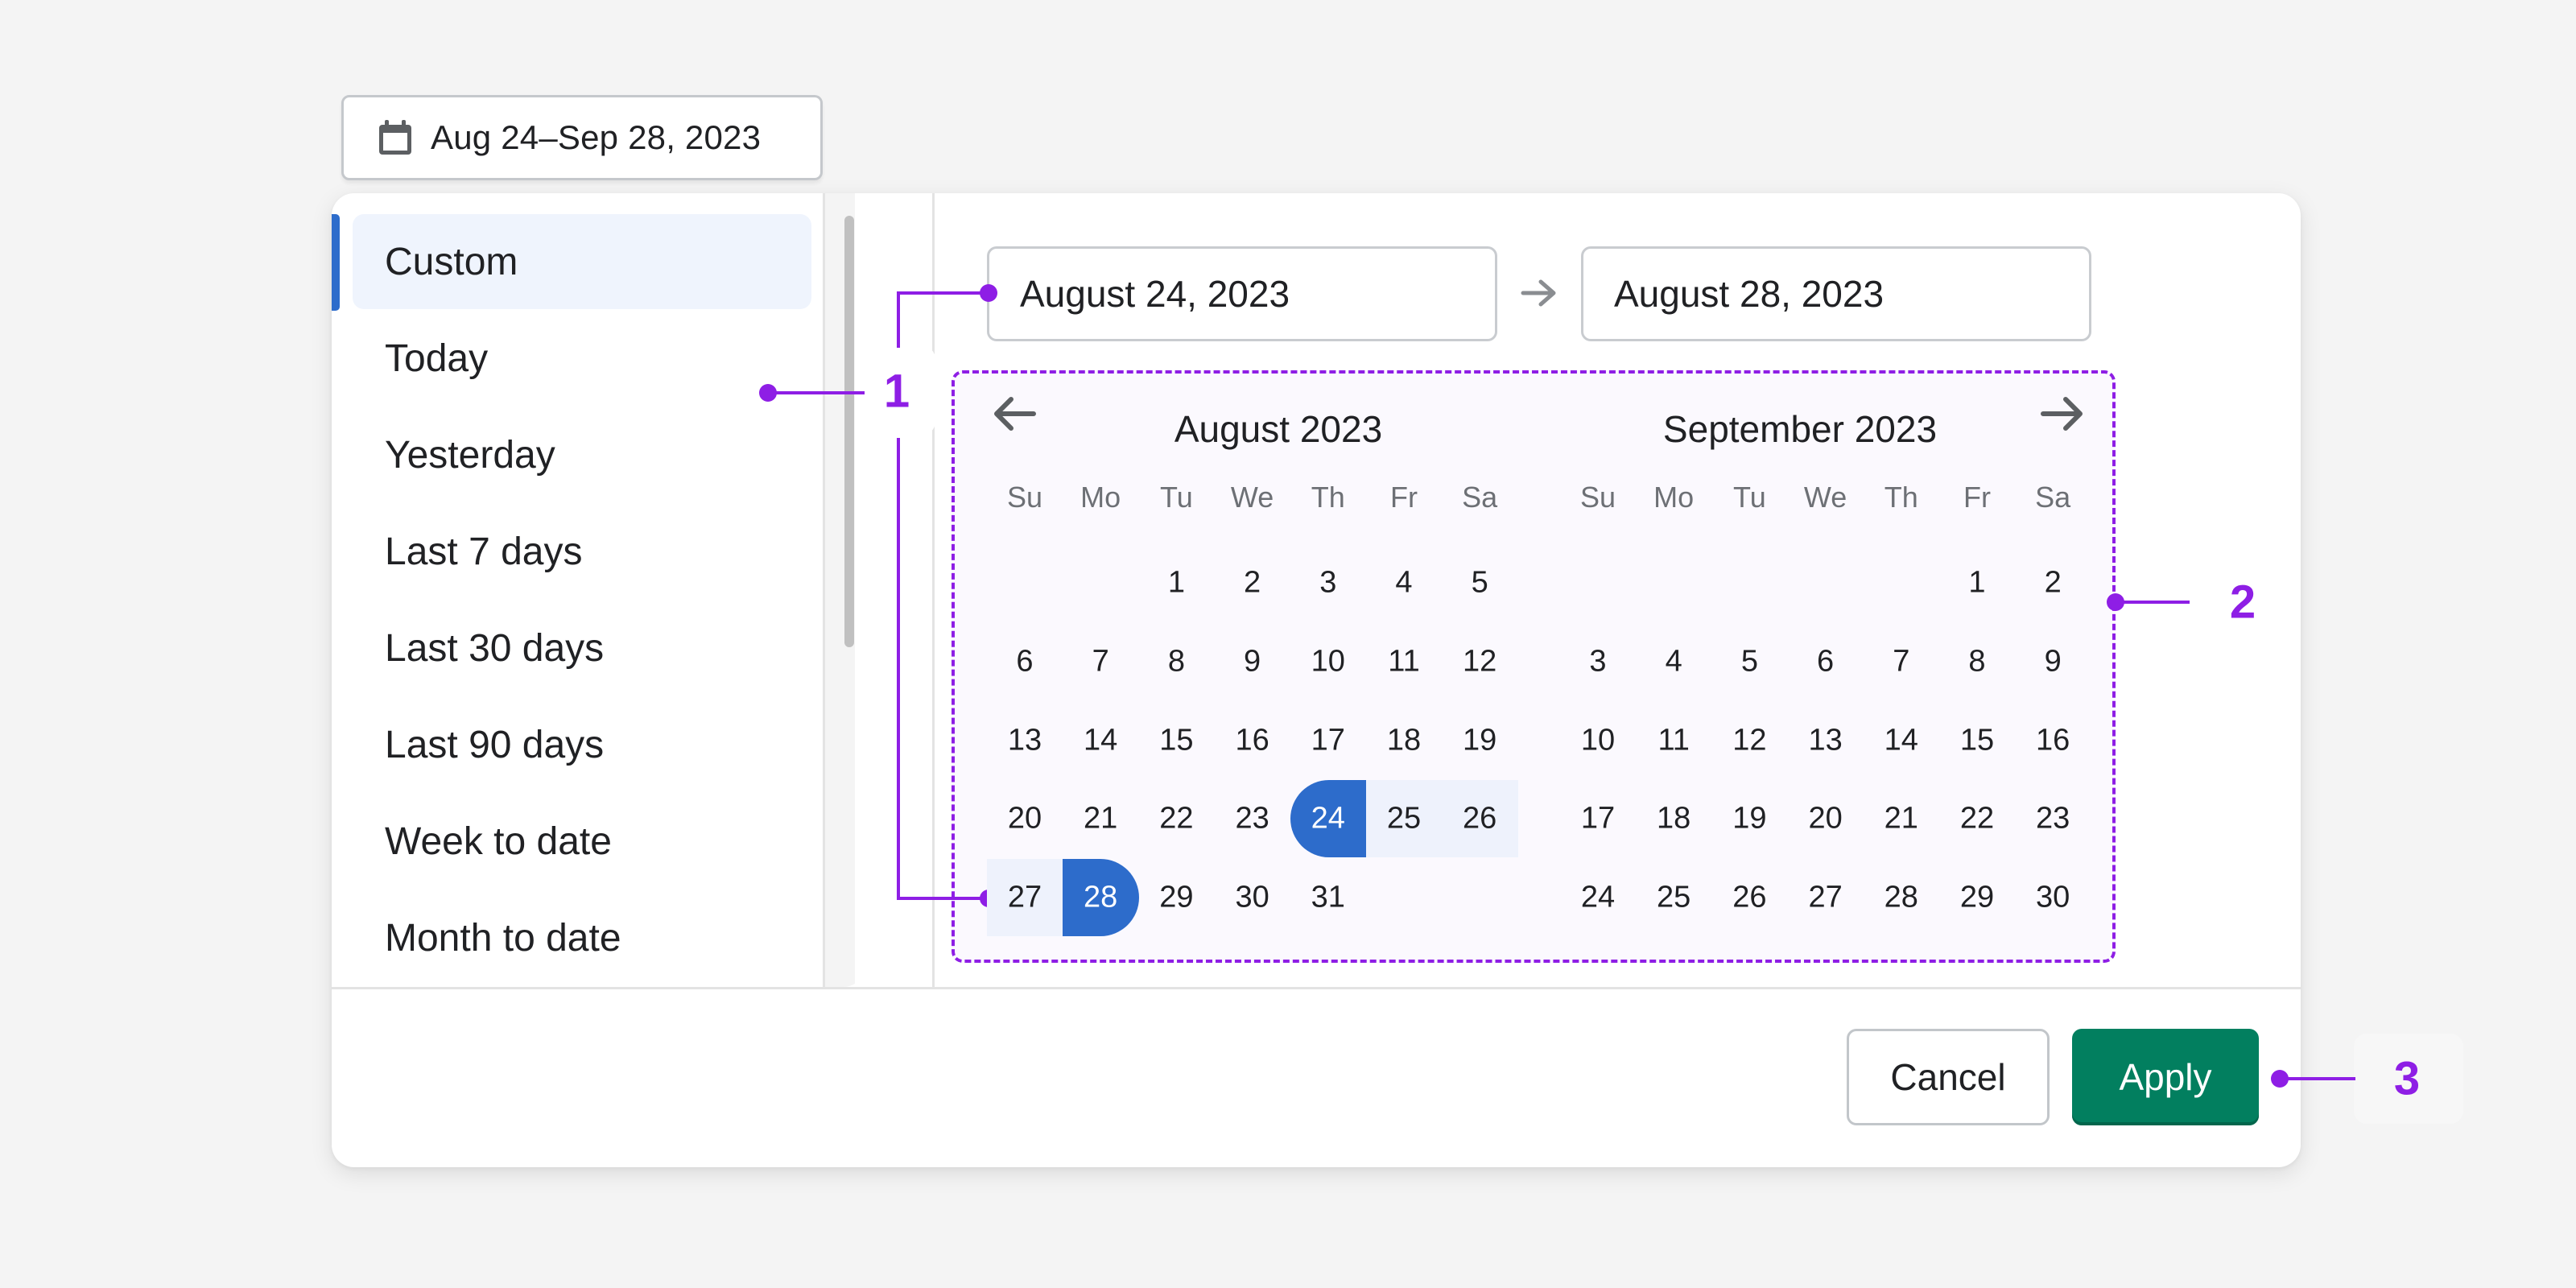 Image resolution: width=2576 pixels, height=1288 pixels. What do you see at coordinates (1278, 429) in the screenshot?
I see `month-title-august: August 2023` at bounding box center [1278, 429].